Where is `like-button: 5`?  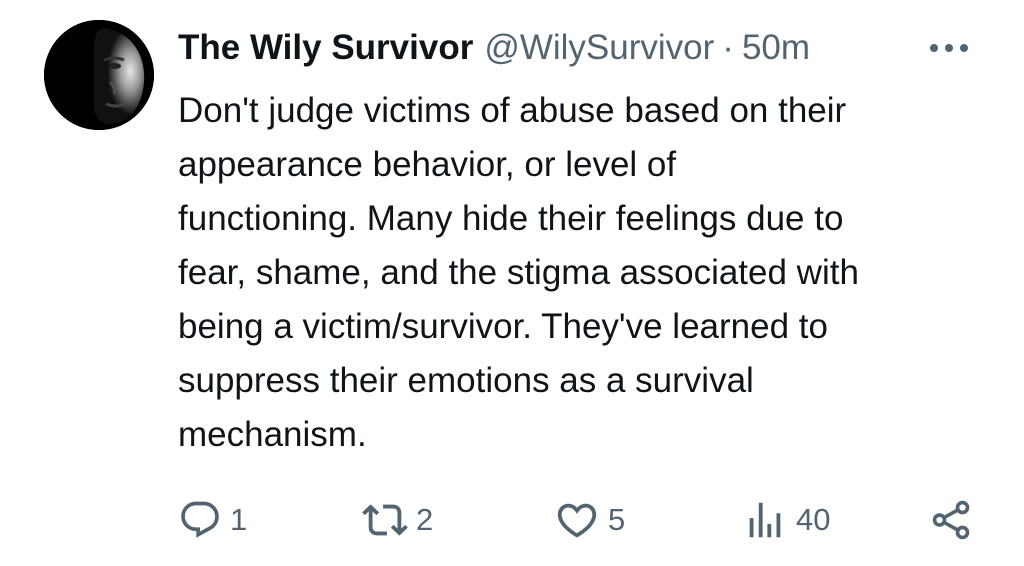
like-button: 5 is located at coordinates (589, 520).